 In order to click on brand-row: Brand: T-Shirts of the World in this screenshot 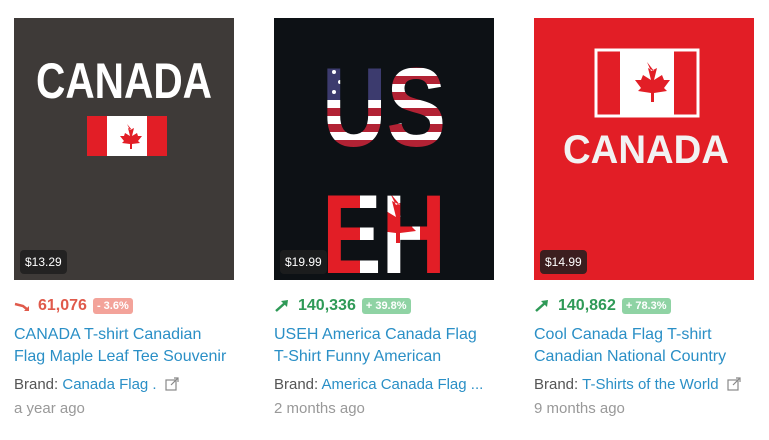, I will do `click(644, 386)`.